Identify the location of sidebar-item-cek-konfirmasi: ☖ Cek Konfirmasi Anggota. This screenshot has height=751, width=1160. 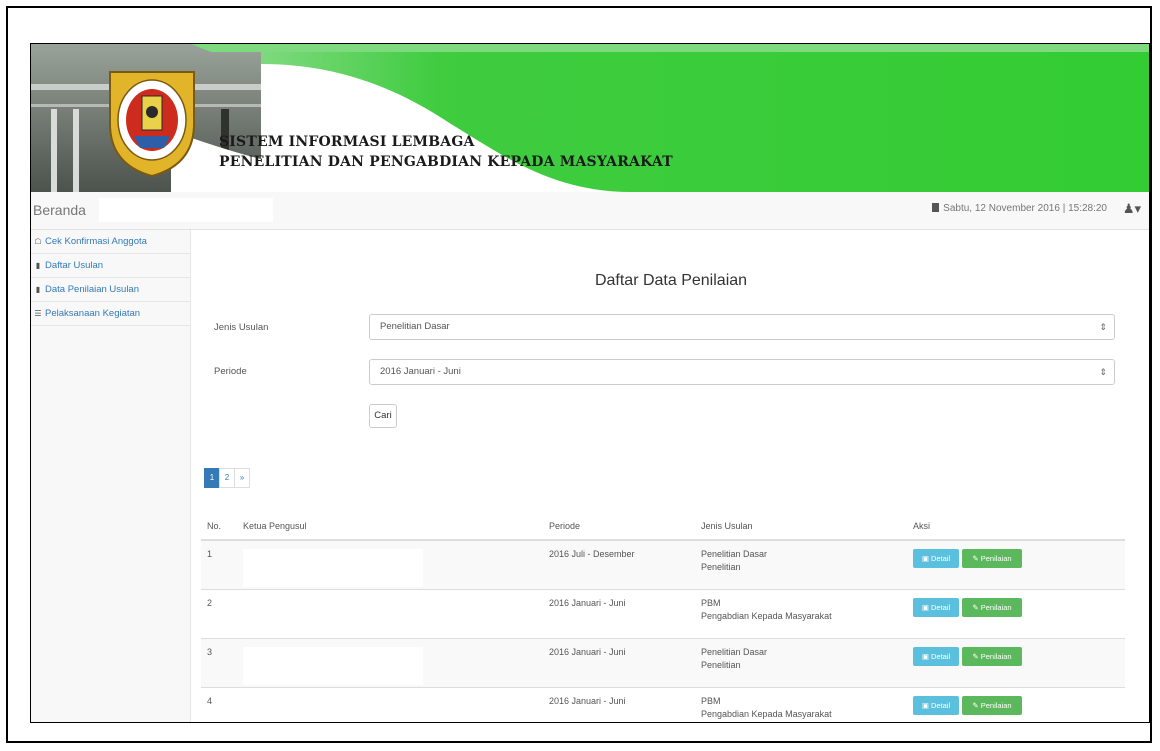
(110, 242).